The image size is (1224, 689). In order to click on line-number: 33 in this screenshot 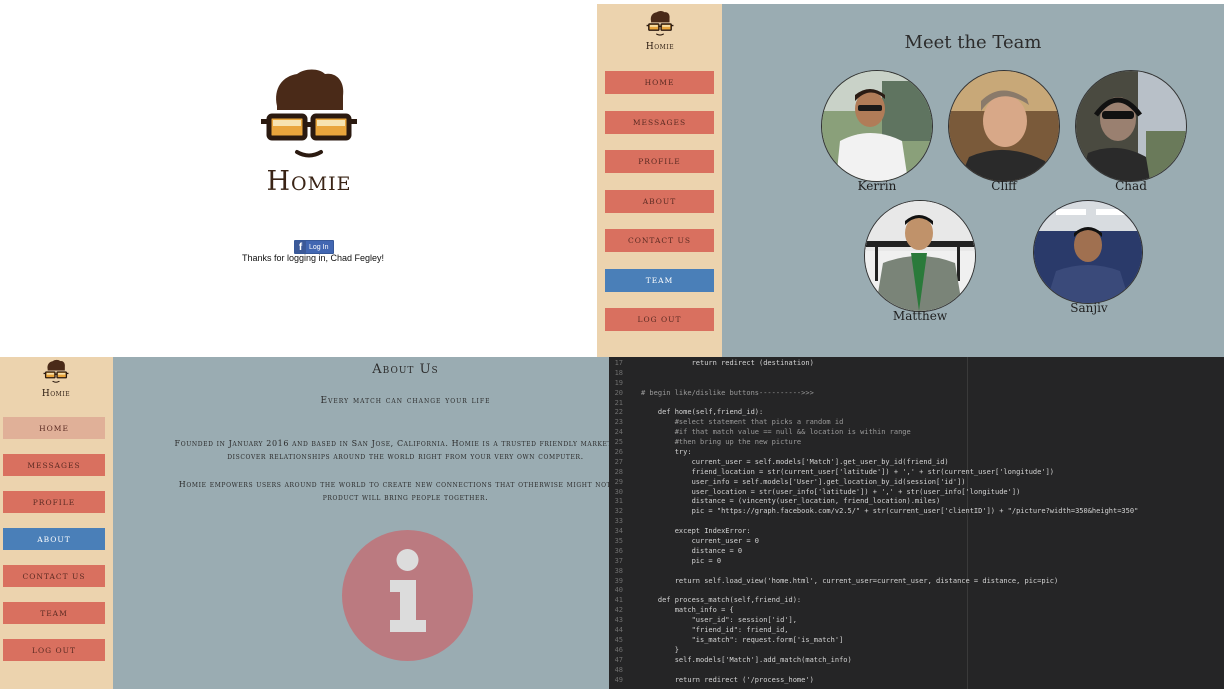, I will do `click(618, 521)`.